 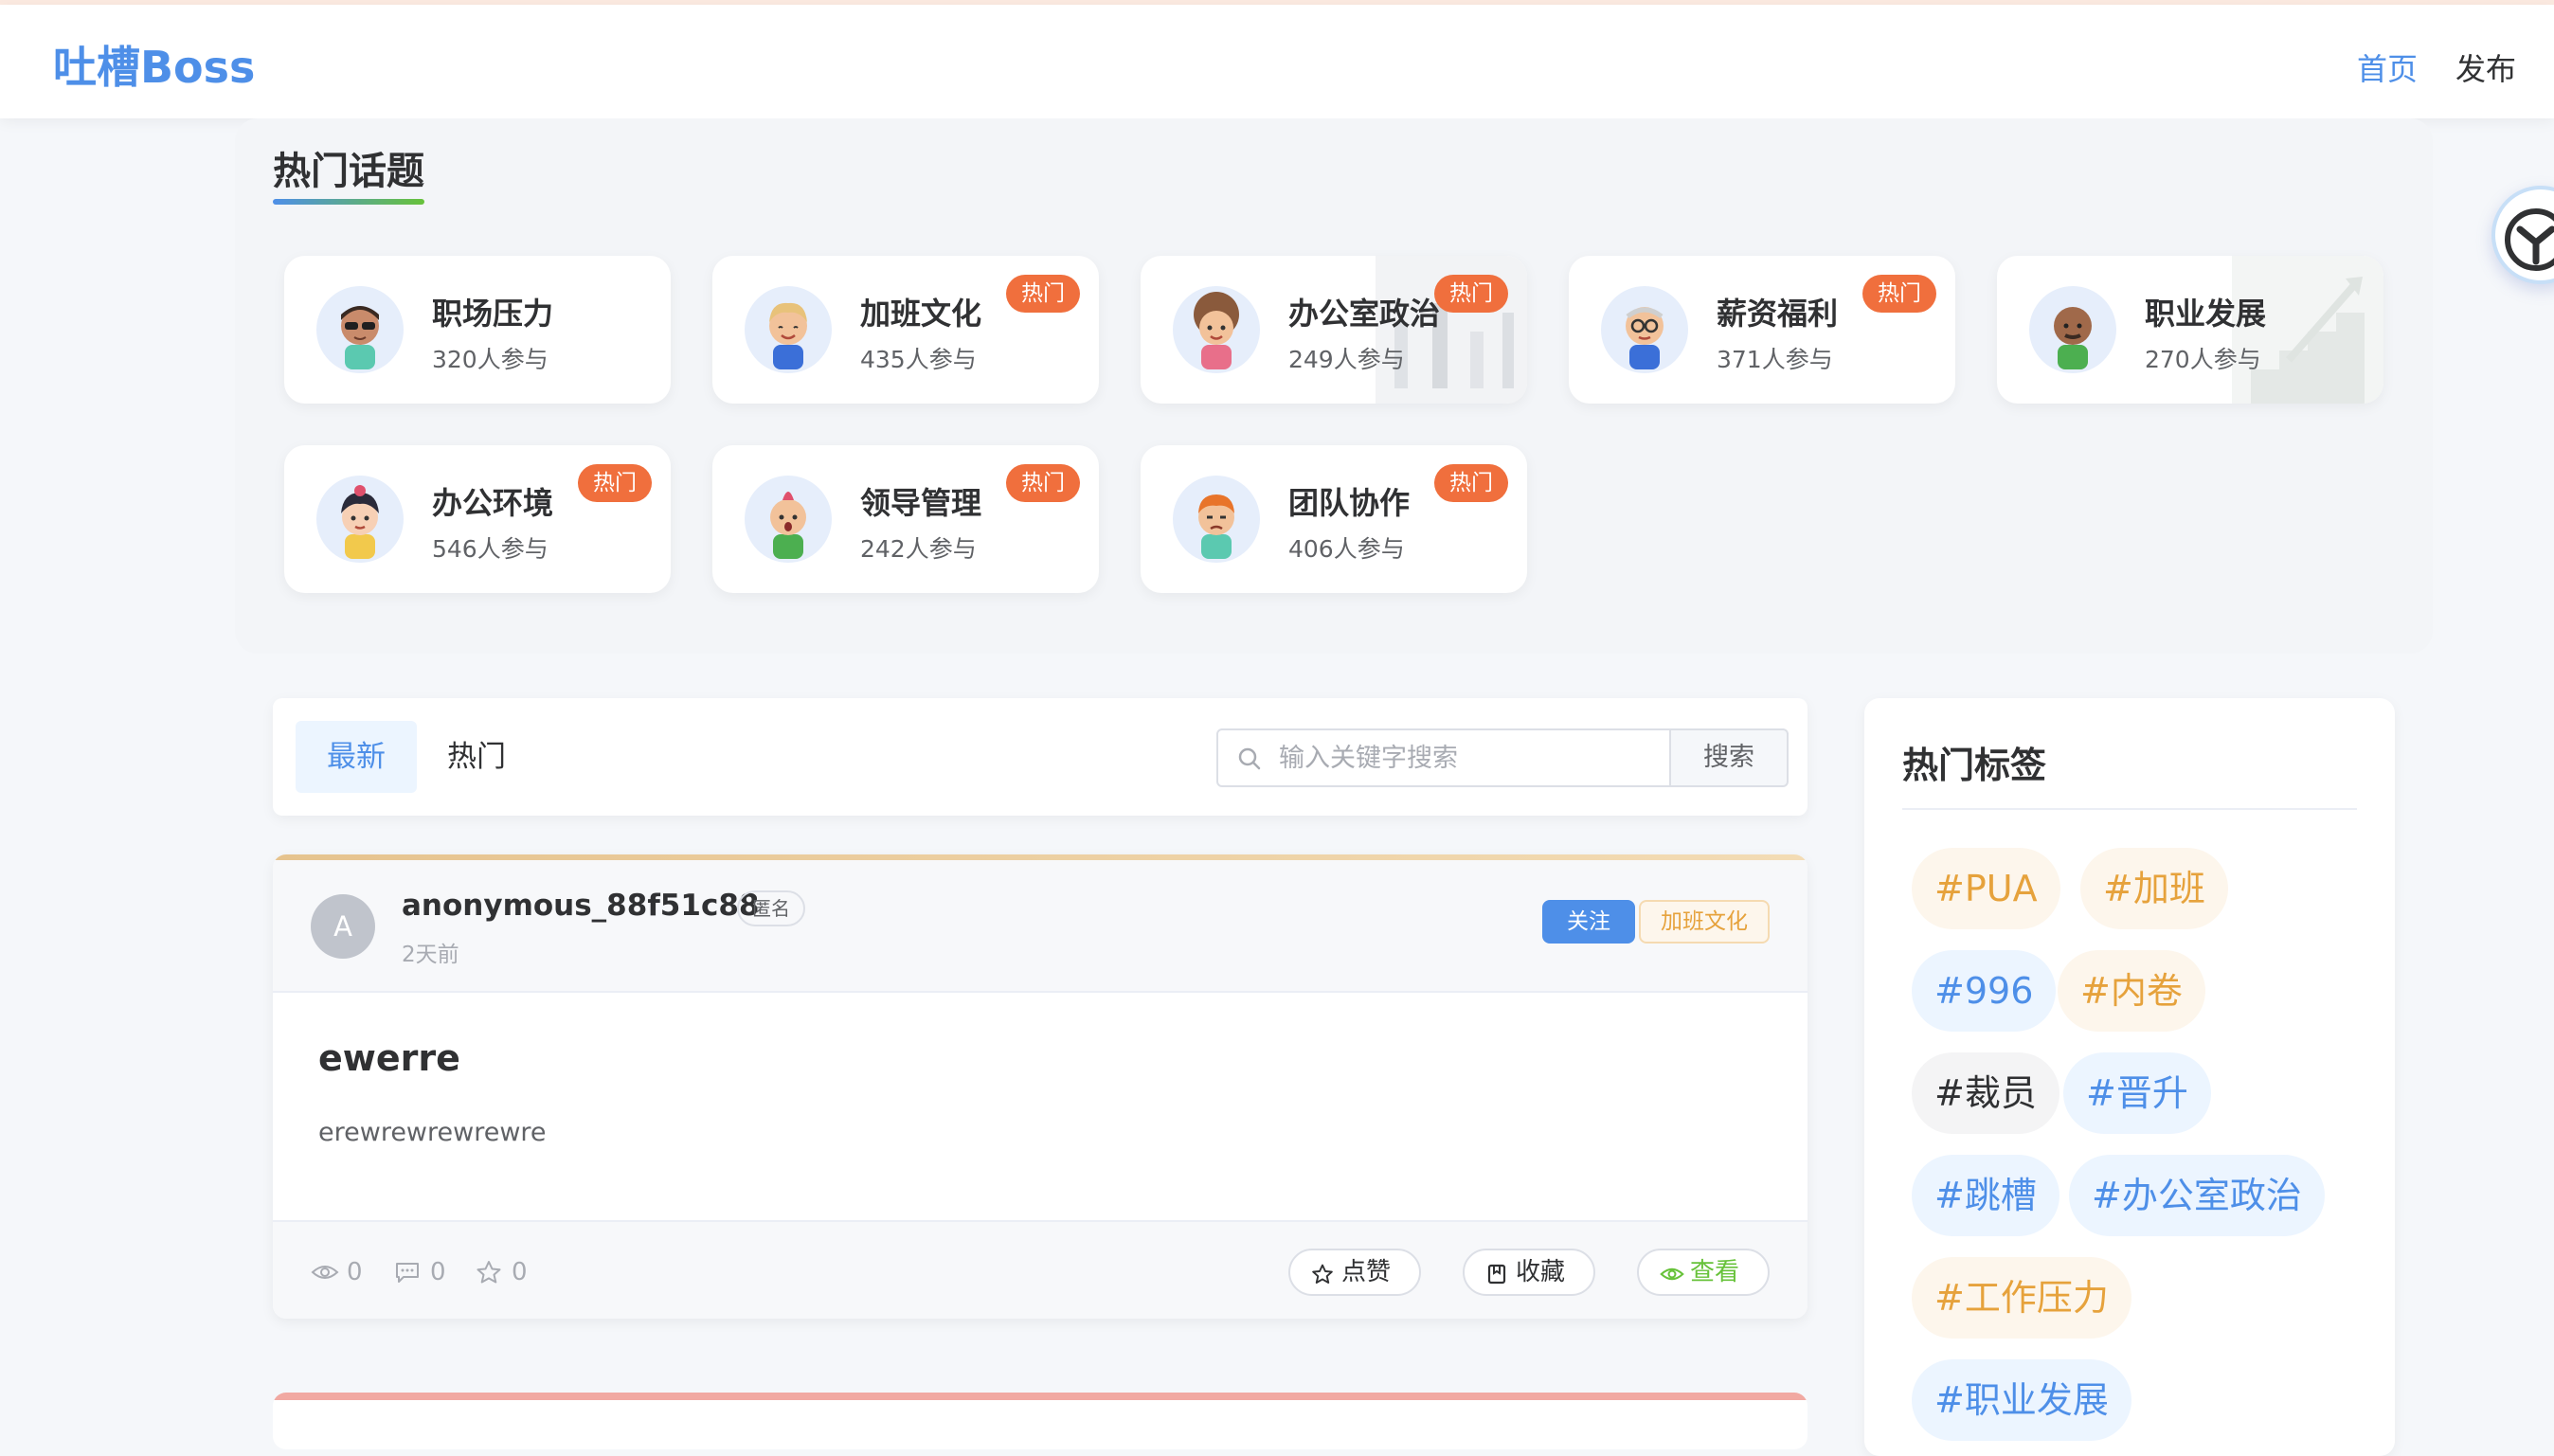 I want to click on topic-card-overtime-culture: 加班文化 435人参与 热门, so click(x=905, y=330).